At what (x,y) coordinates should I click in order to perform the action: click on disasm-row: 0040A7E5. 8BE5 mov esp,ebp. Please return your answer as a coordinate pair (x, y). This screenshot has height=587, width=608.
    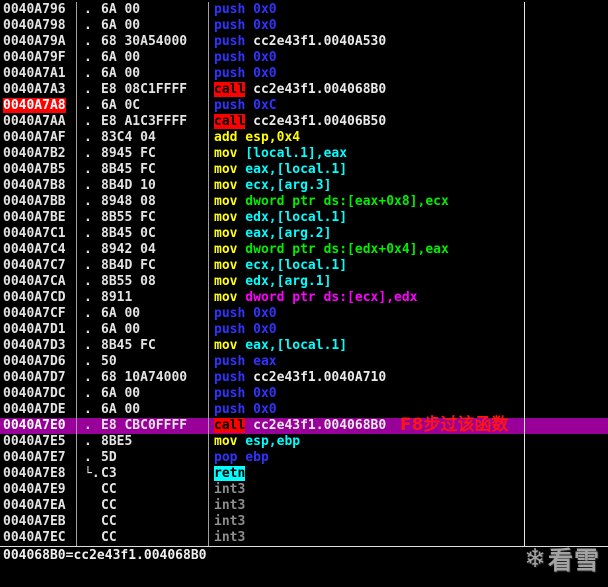
    Looking at the image, I should click on (304, 442).